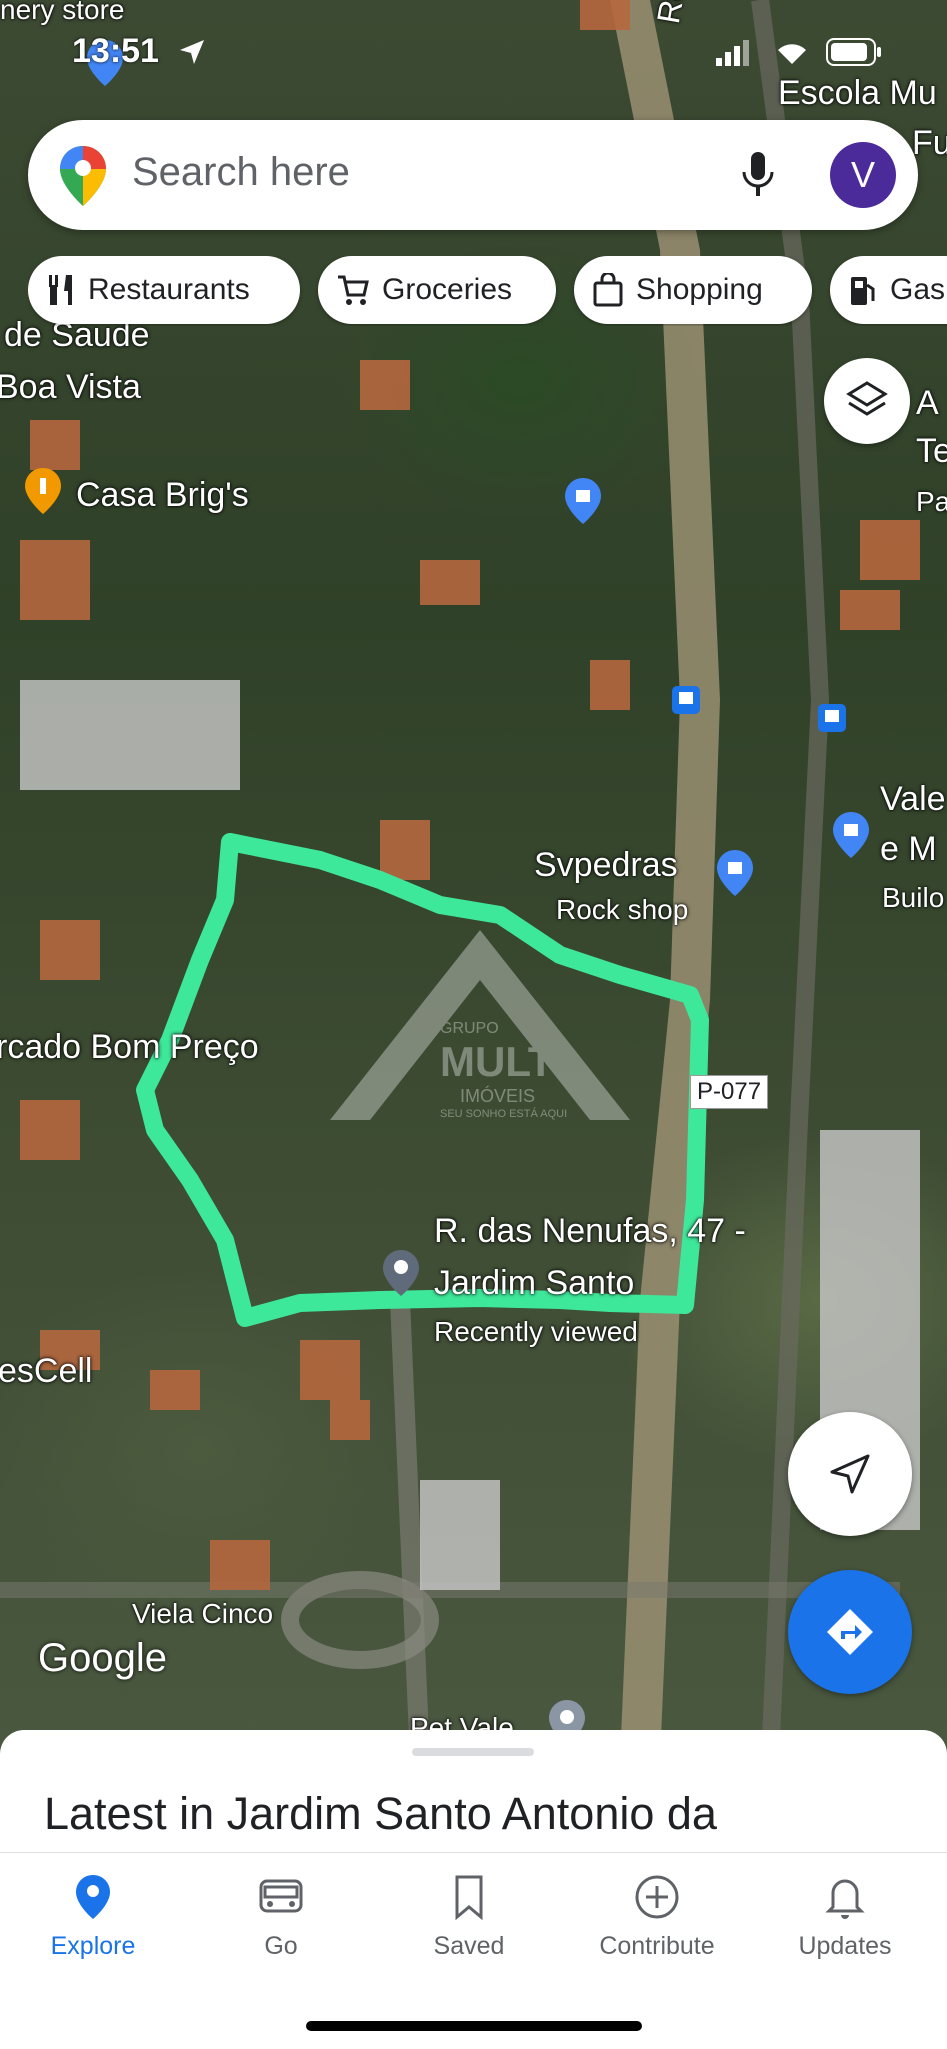 This screenshot has width=947, height=2049. I want to click on bell-icon, so click(845, 1899).